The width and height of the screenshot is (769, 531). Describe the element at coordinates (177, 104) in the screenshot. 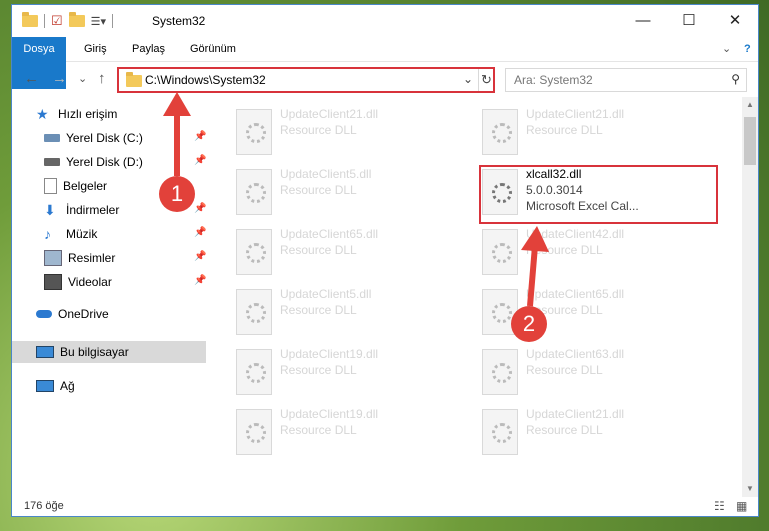

I see `arrow-1-head` at that location.